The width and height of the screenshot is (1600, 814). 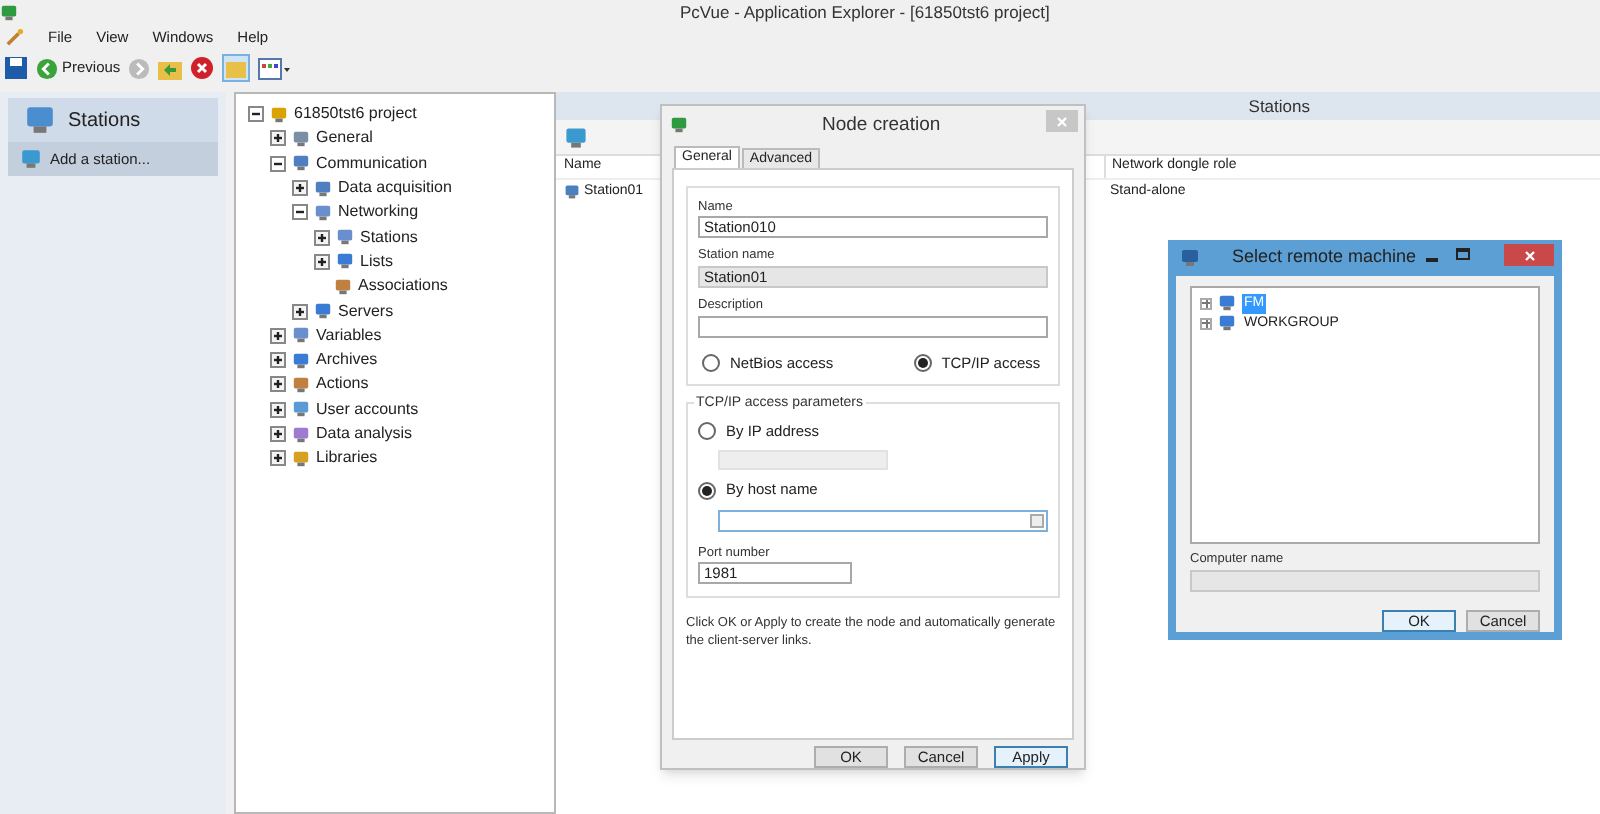 What do you see at coordinates (1463, 254) in the screenshot?
I see `maximize-button` at bounding box center [1463, 254].